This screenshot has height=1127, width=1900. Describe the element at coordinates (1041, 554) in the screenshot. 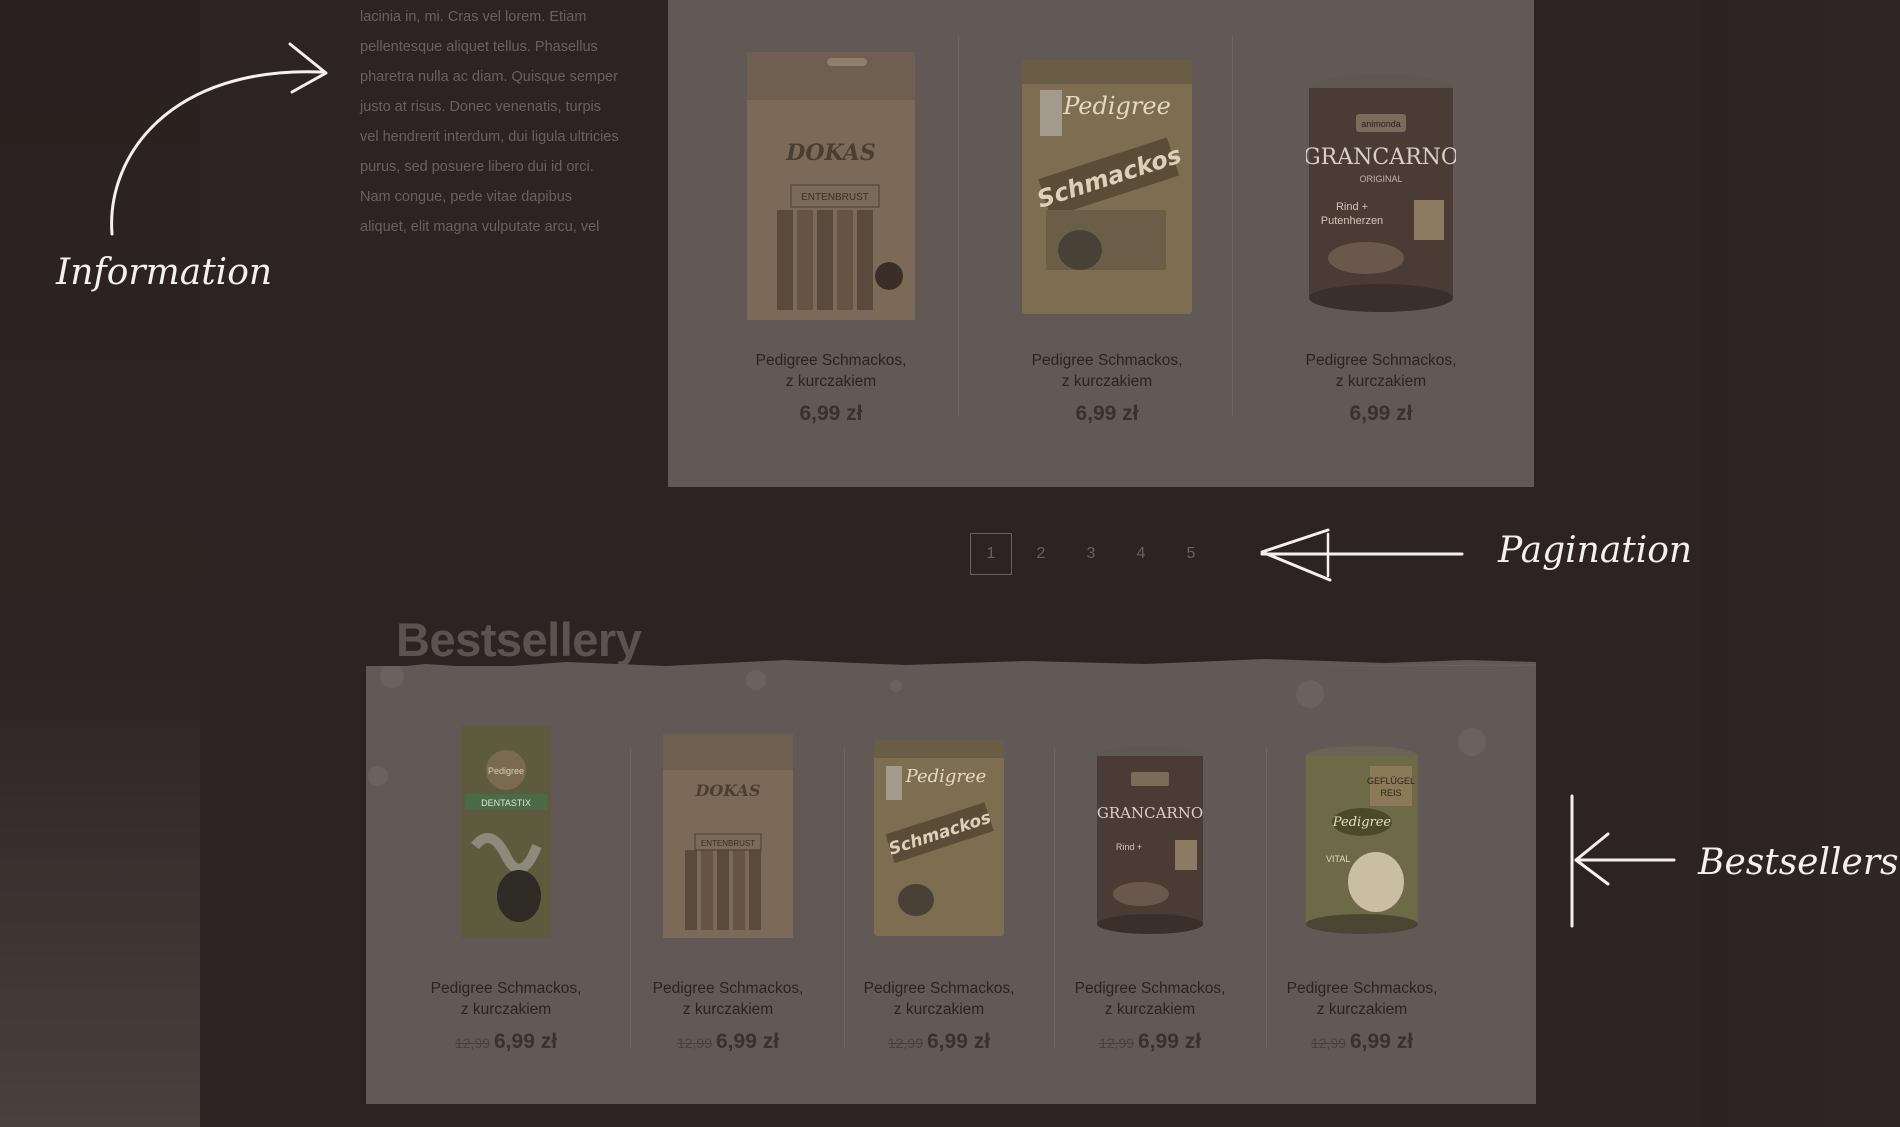

I see `page-button-2: 2` at that location.